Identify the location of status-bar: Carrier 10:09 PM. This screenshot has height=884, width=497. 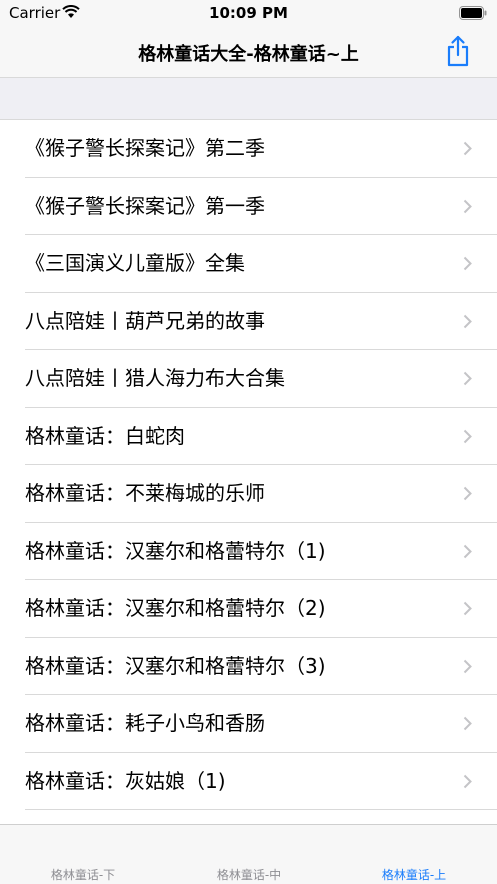
(248, 13).